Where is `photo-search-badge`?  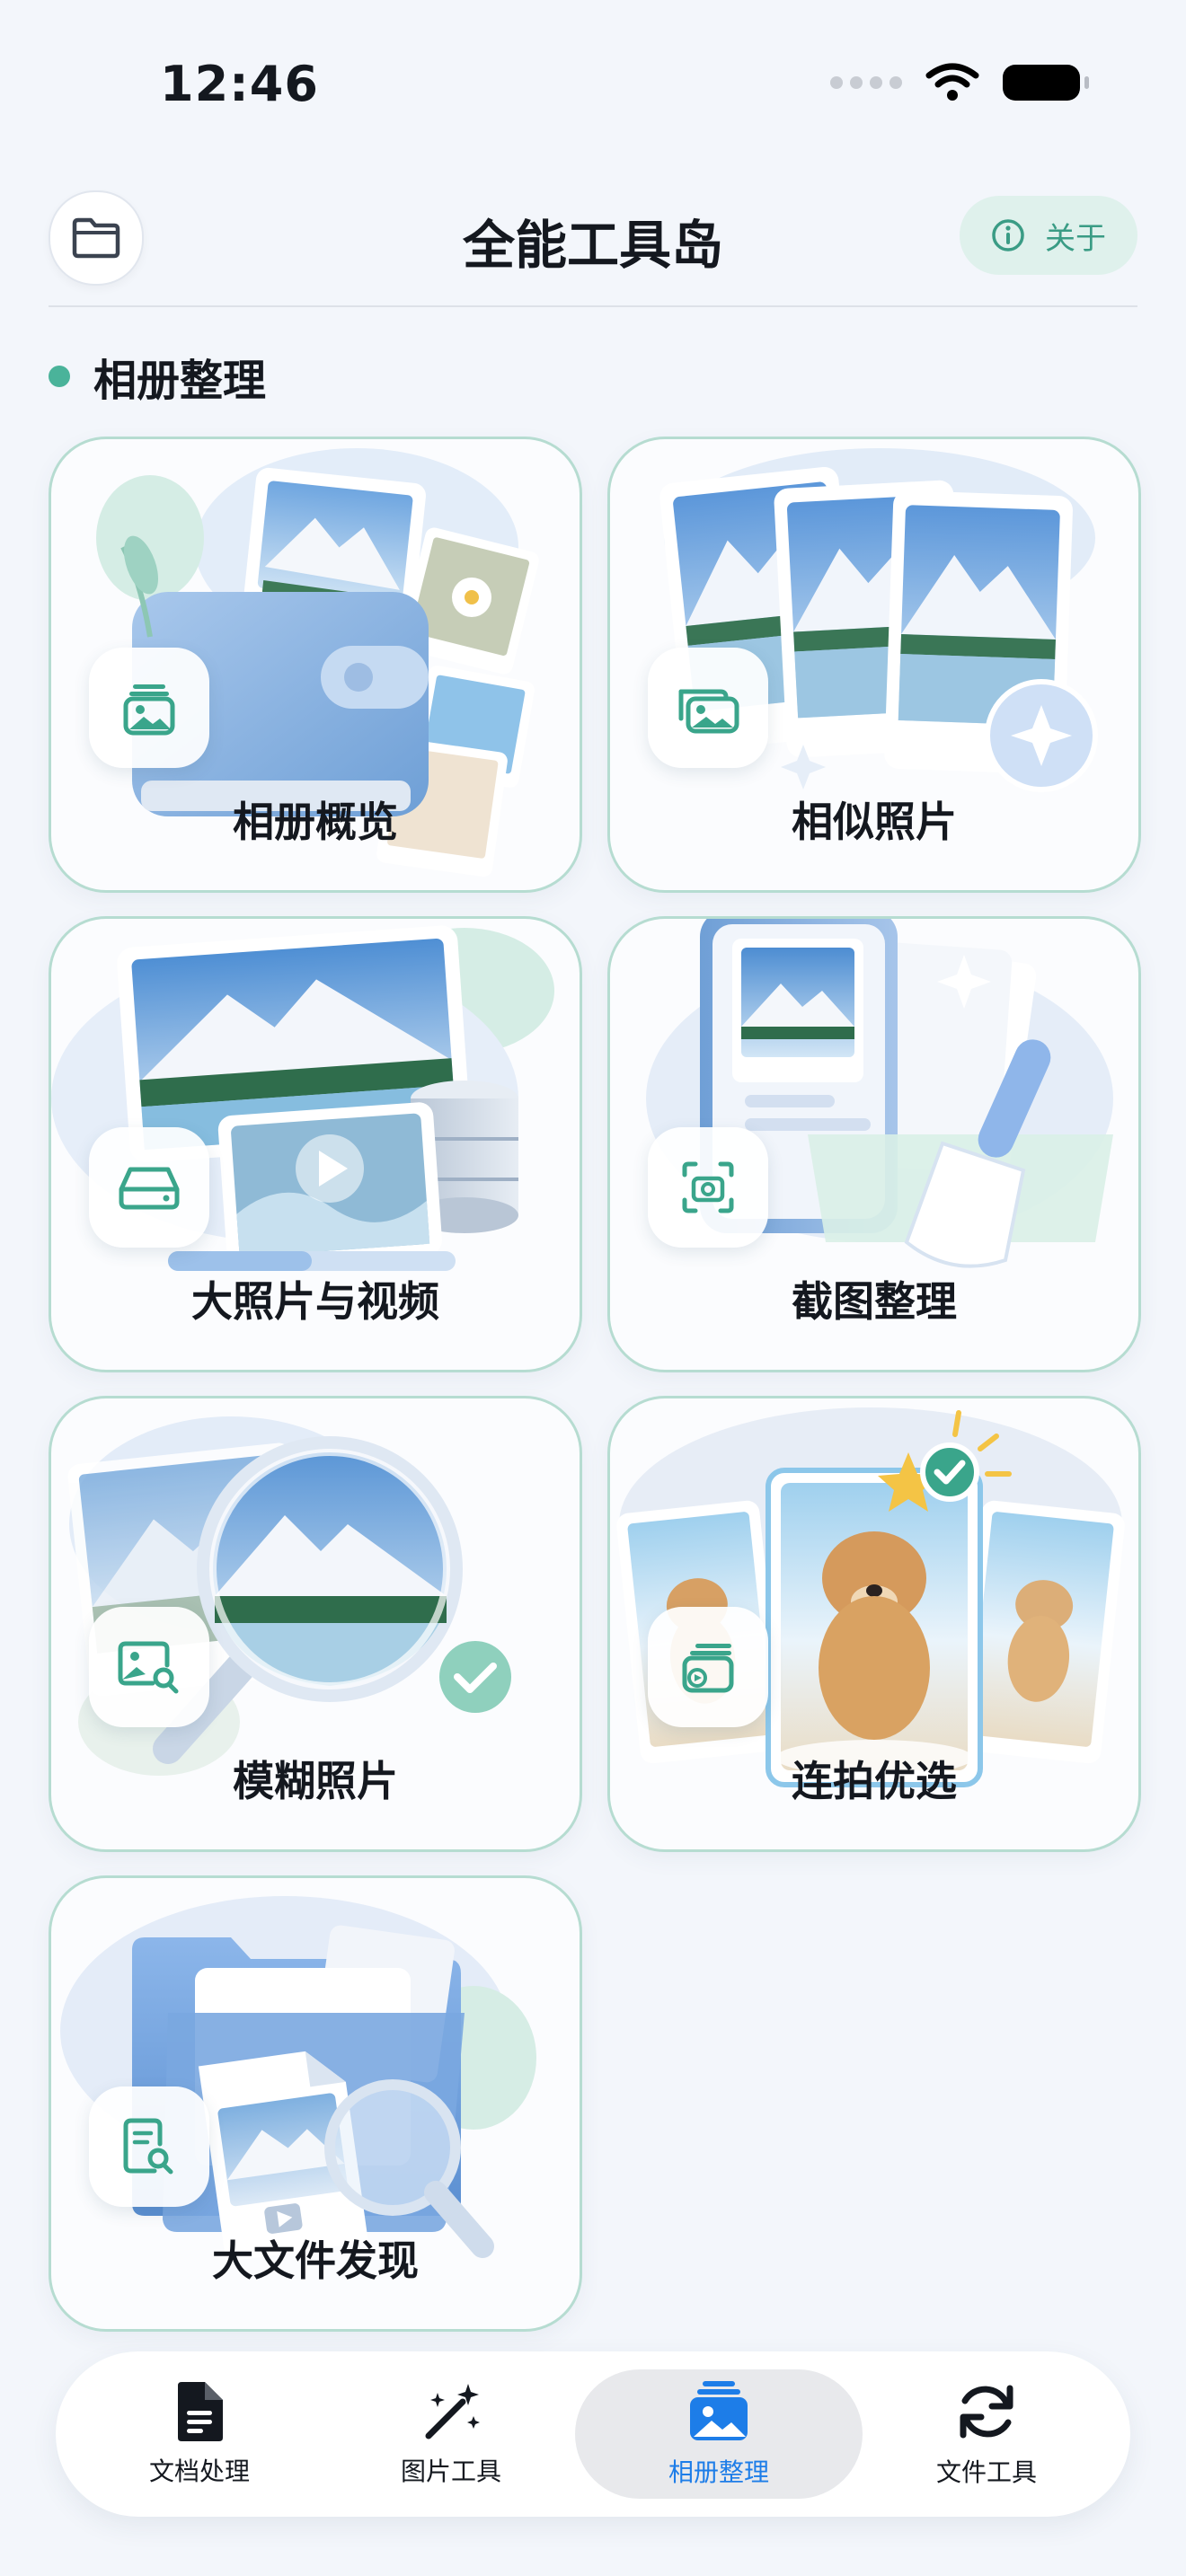 photo-search-badge is located at coordinates (149, 1667).